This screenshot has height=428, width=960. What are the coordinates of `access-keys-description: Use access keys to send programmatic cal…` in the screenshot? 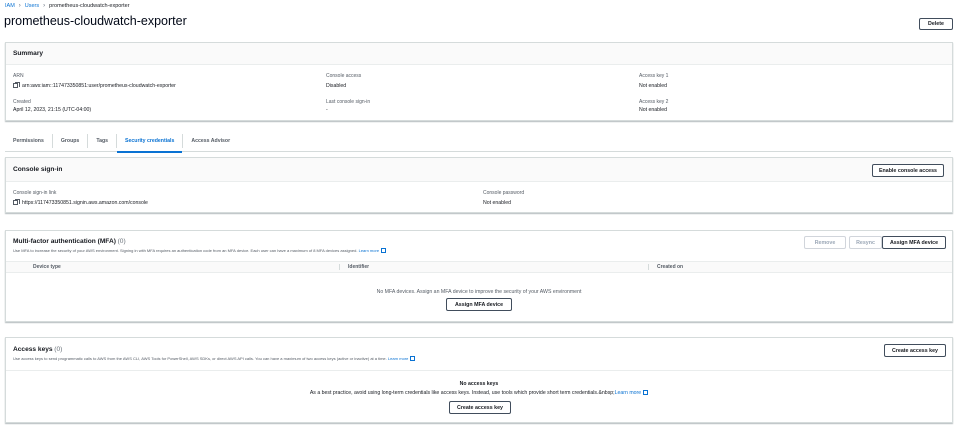 It's located at (214, 358).